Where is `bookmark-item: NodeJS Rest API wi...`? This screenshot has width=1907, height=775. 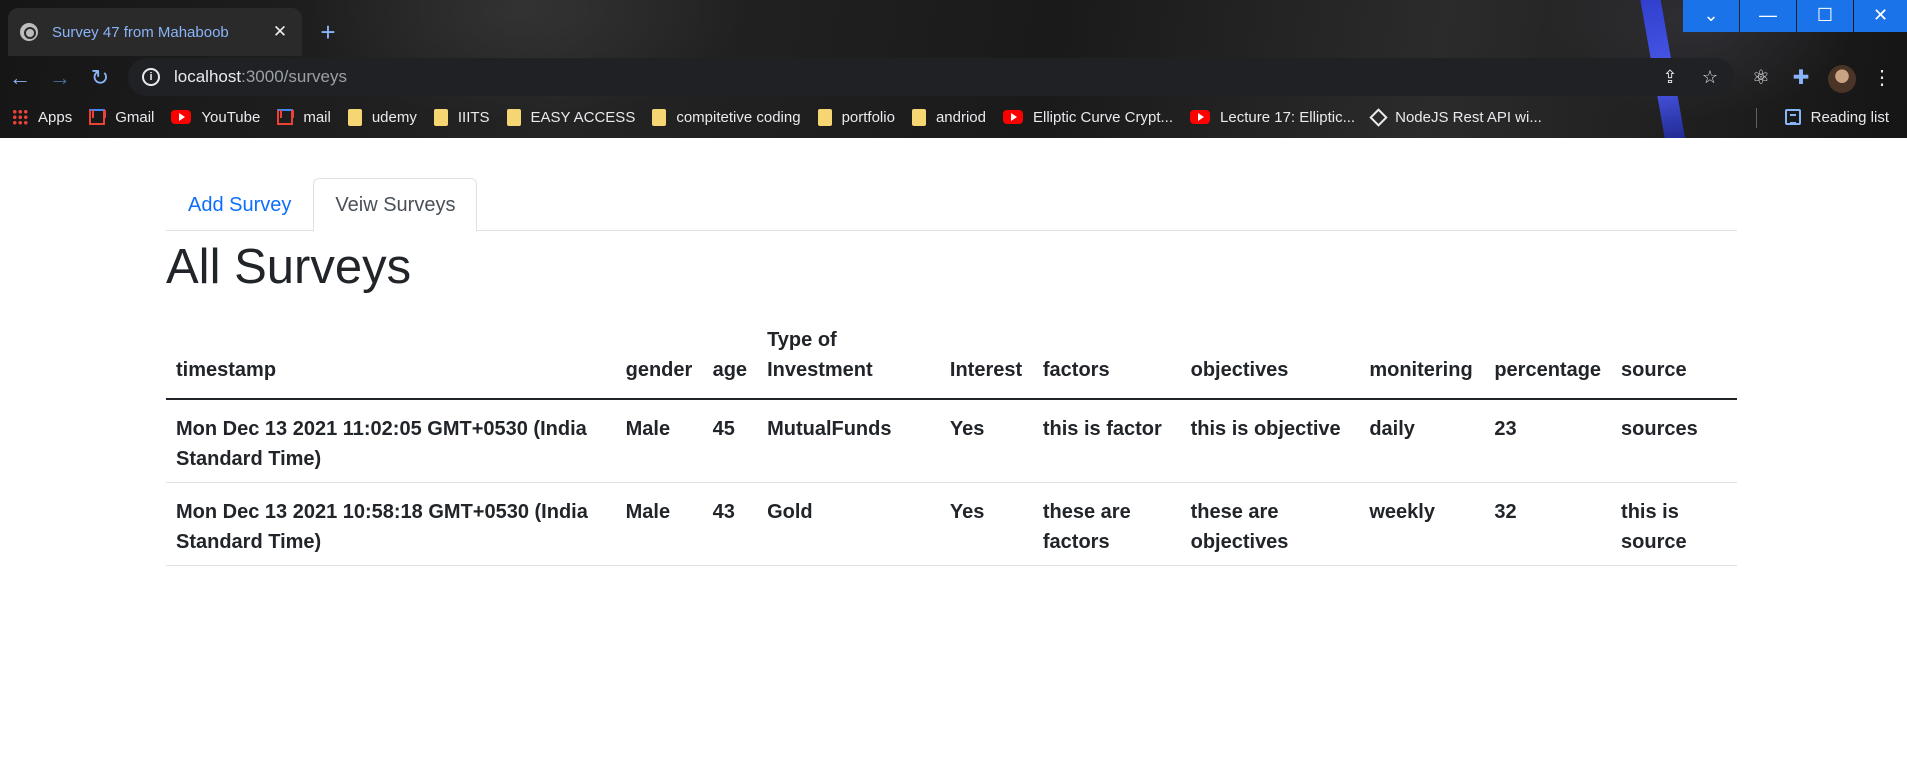 bookmark-item: NodeJS Rest API wi... is located at coordinates (1455, 117).